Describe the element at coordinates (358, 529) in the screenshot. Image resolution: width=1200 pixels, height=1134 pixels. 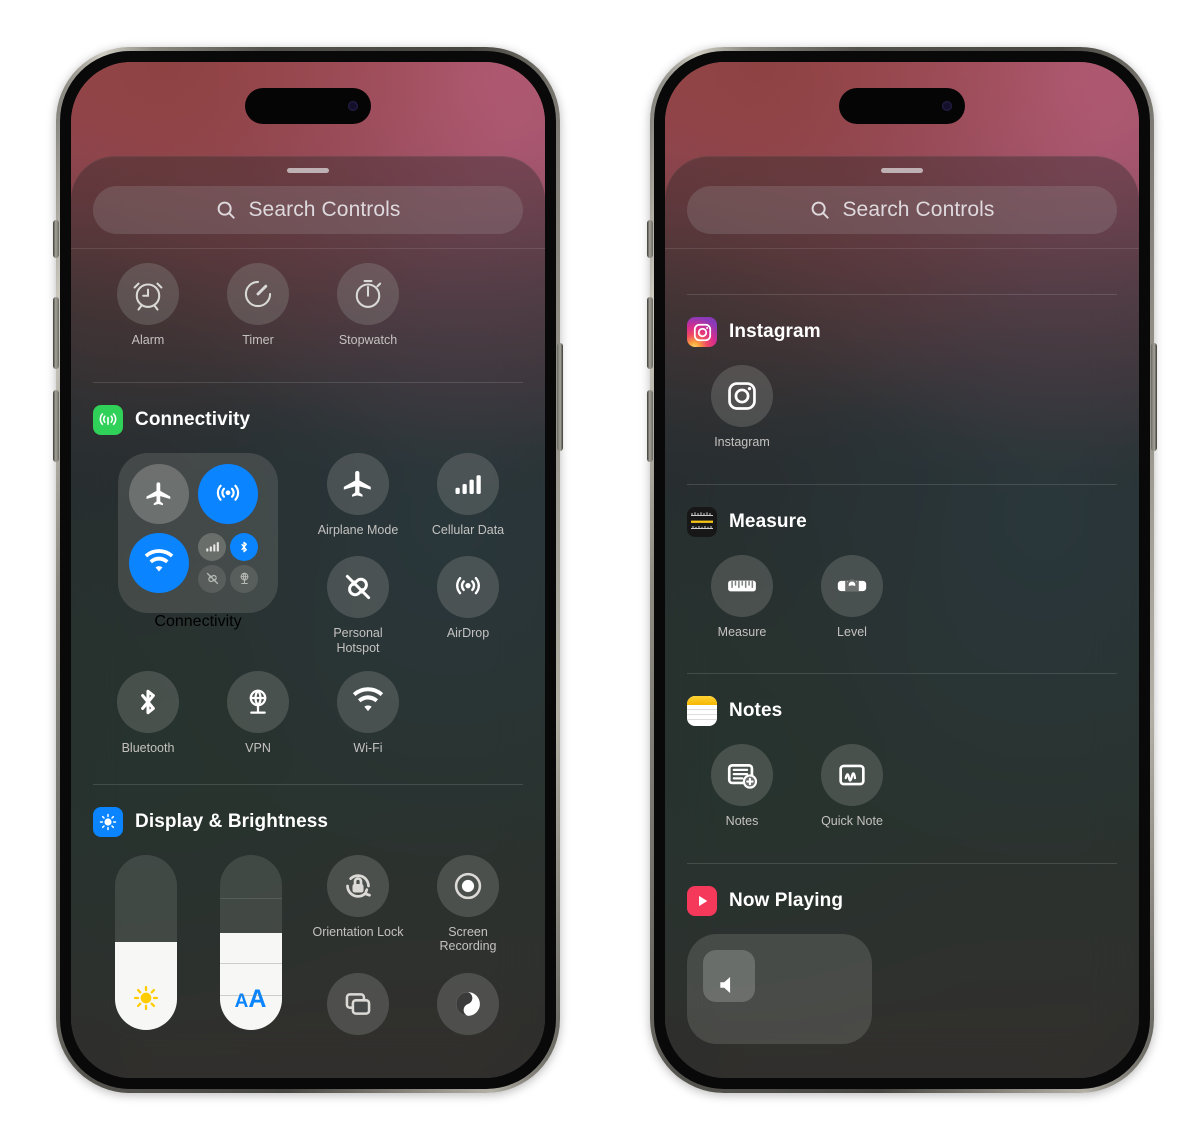
I see `control-label: Airplane Mode` at that location.